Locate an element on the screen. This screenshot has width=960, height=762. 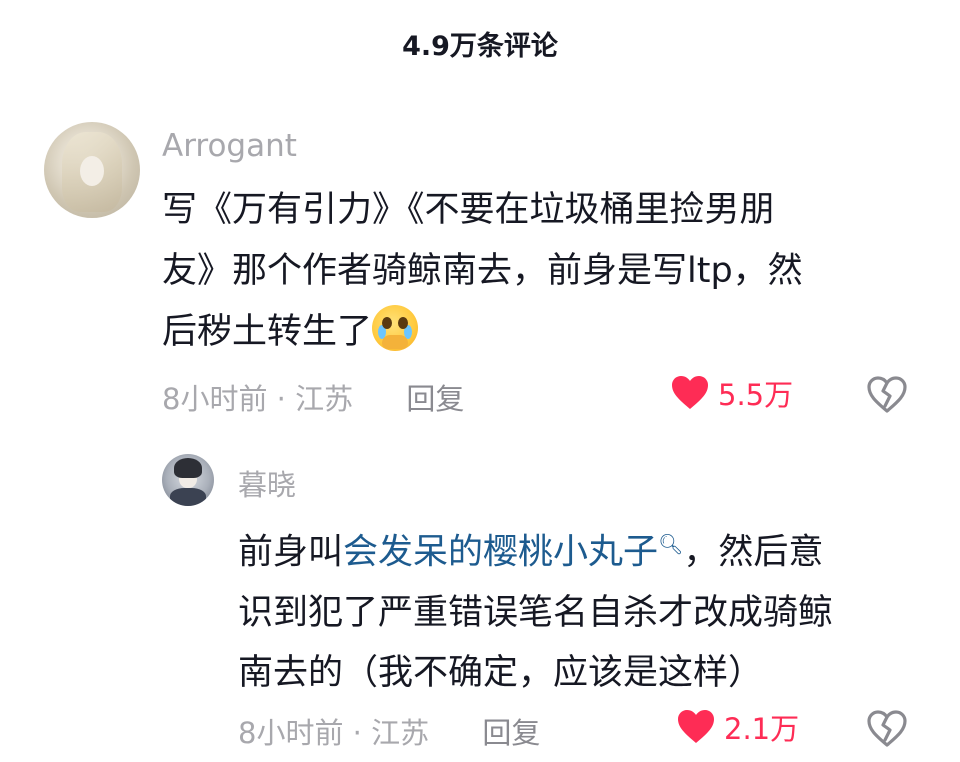
reply-avatar is located at coordinates (188, 480).